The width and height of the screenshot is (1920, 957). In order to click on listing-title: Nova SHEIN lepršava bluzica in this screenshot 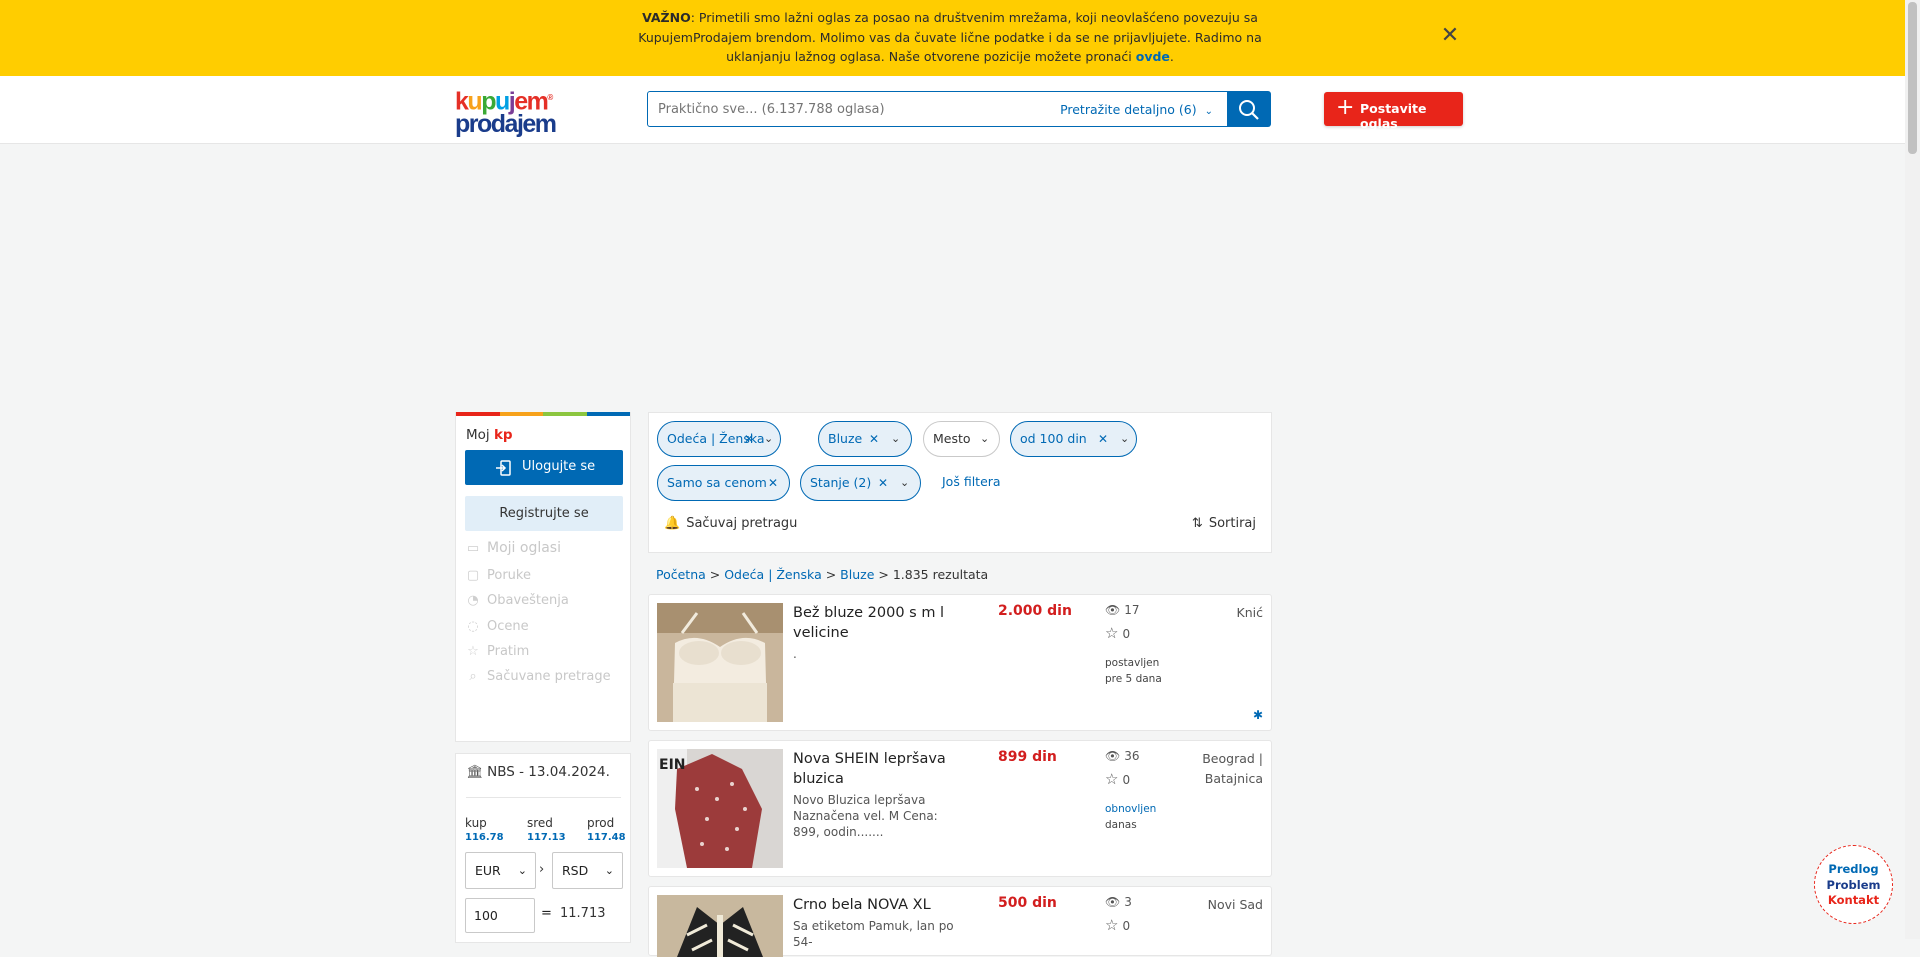, I will do `click(873, 769)`.